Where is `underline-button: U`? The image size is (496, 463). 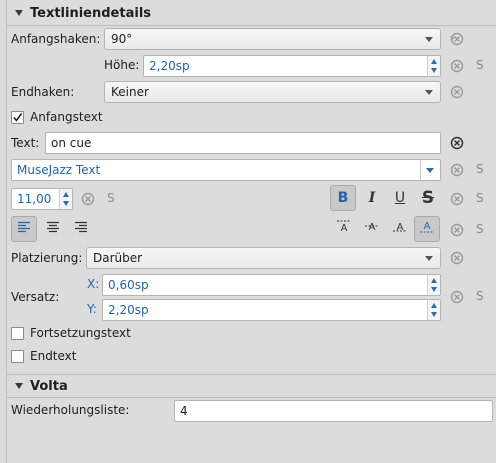 underline-button: U is located at coordinates (400, 198).